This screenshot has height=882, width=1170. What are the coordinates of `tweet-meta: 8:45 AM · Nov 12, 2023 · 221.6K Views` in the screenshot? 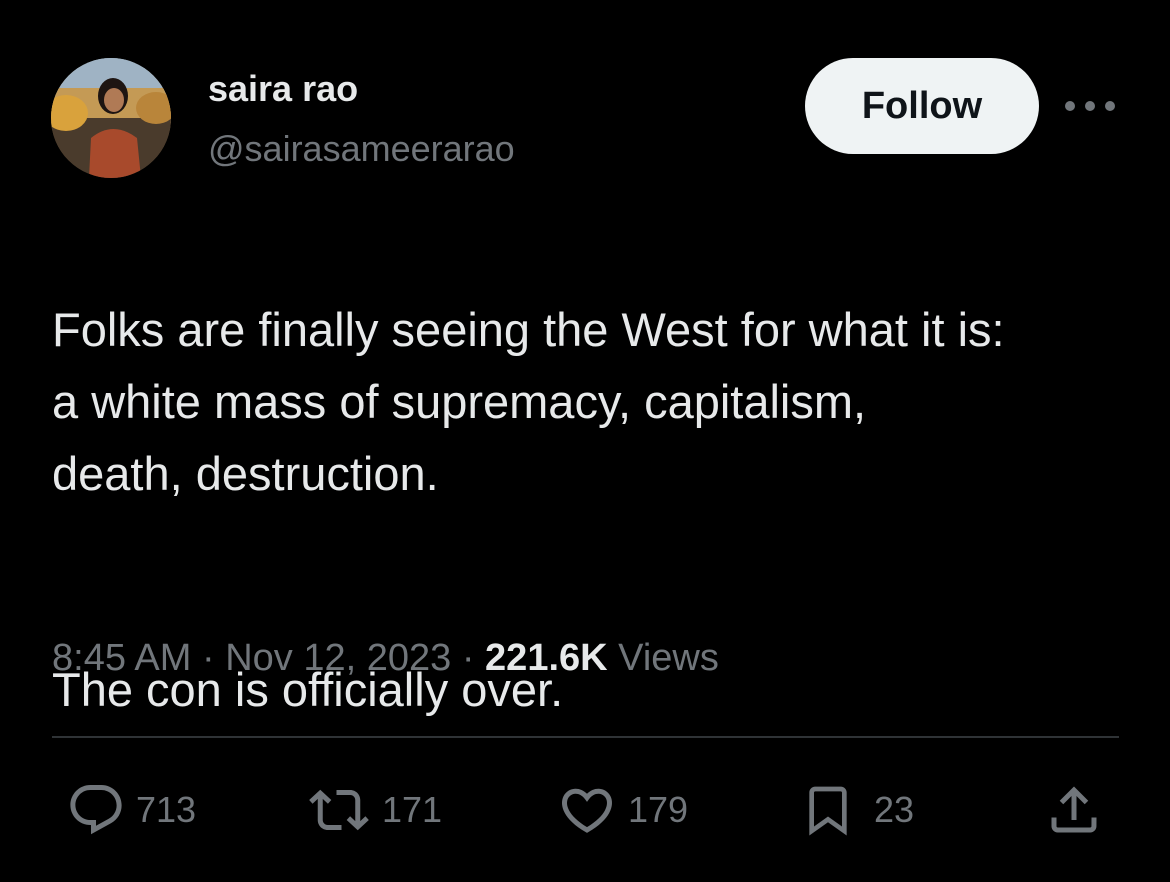 It's located at (385, 658).